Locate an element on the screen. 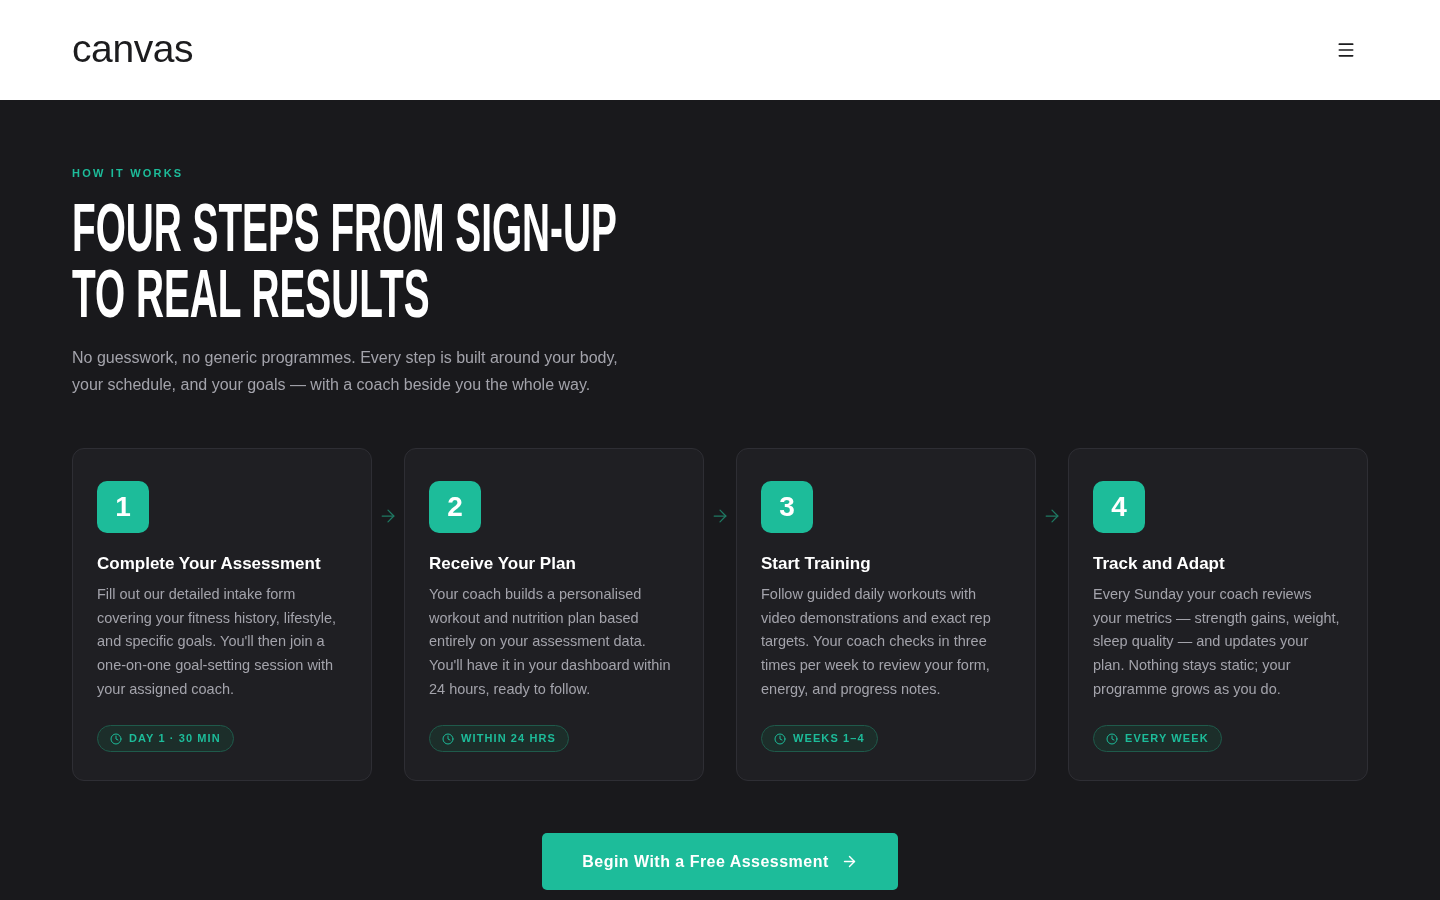 Image resolution: width=1440 pixels, height=900 pixels. duration-text: EVERY WEEK is located at coordinates (1167, 738).